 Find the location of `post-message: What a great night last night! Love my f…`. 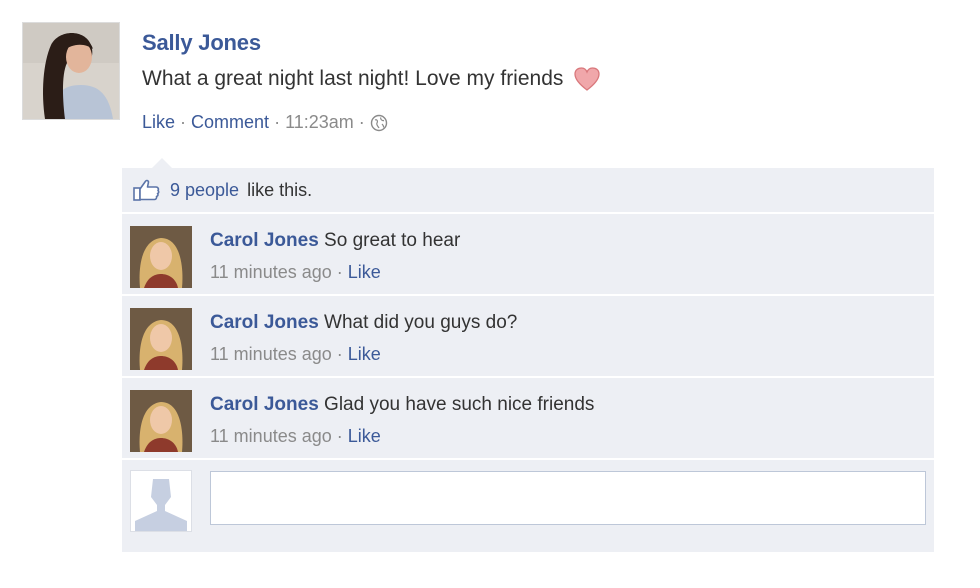

post-message: What a great night last night! Love my f… is located at coordinates (371, 79).